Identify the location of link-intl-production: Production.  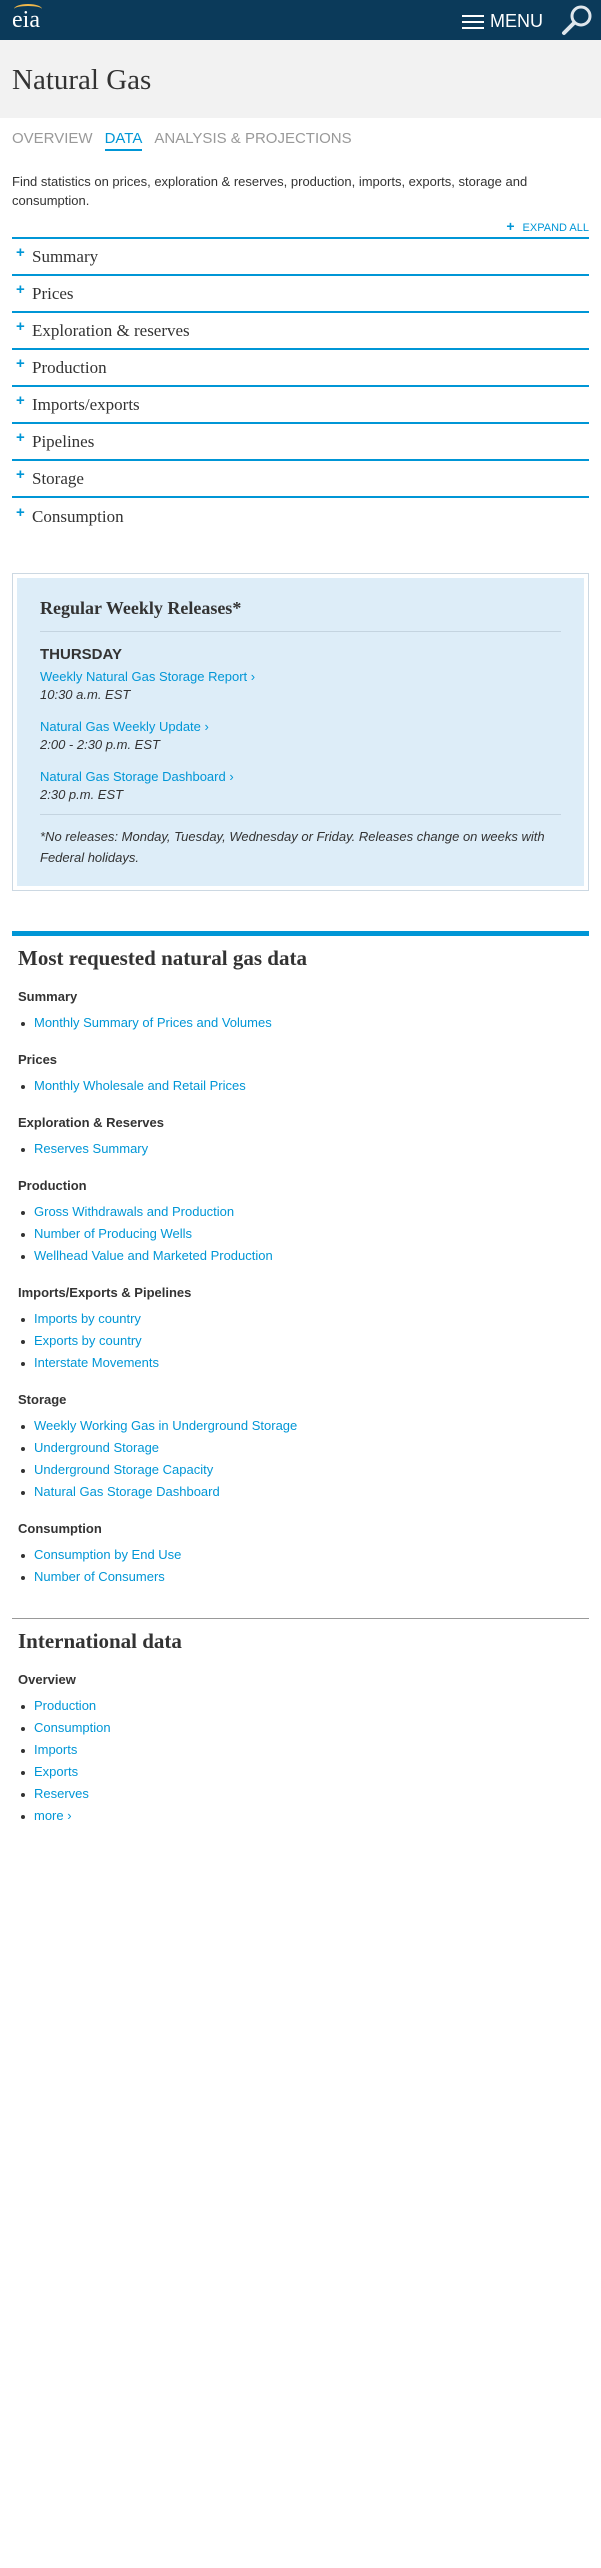
(65, 1705).